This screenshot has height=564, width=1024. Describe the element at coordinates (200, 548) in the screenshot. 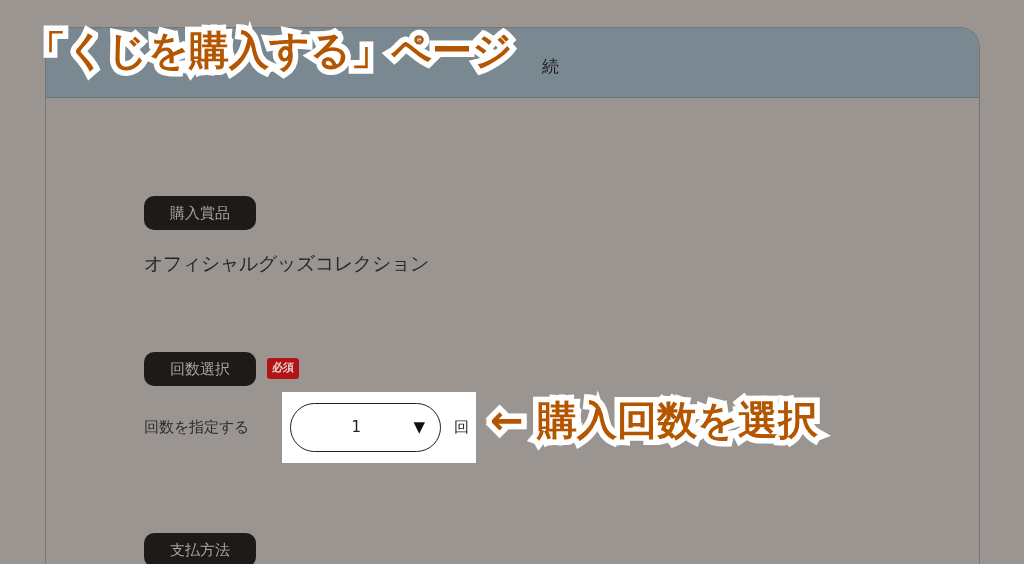

I see `section-label: 支払方法` at that location.